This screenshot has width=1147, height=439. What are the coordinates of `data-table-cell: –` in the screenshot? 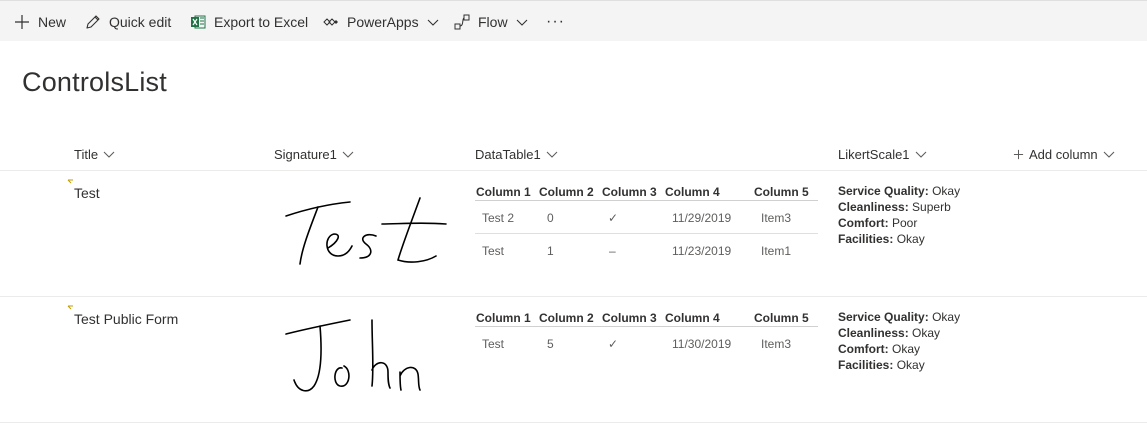 It's located at (612, 251).